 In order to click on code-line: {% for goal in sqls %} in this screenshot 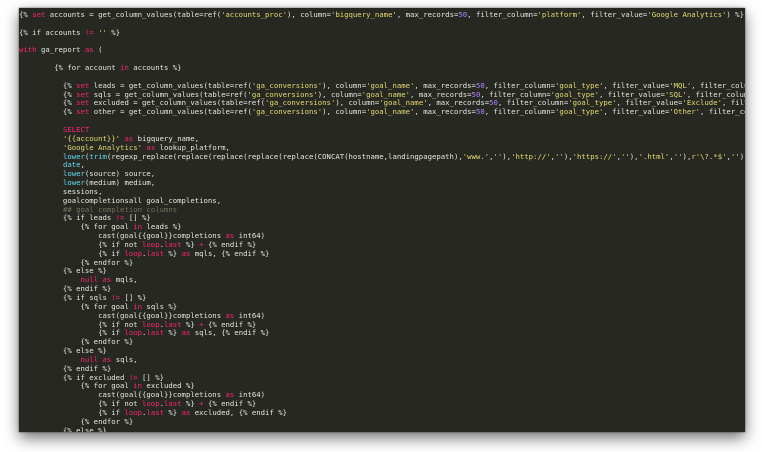, I will do `click(382, 307)`.